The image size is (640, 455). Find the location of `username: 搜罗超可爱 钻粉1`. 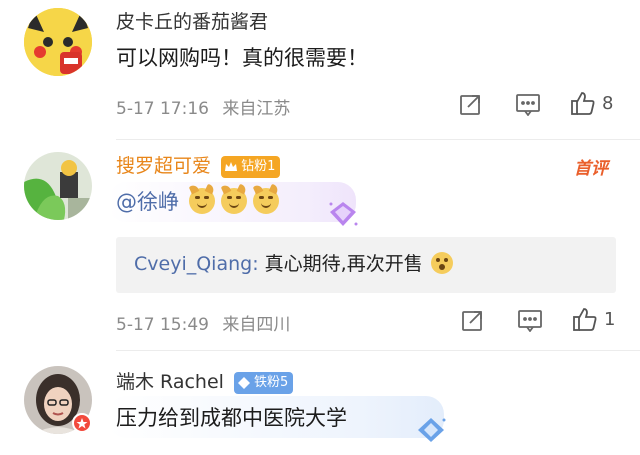

username: 搜罗超可爱 钻粉1 is located at coordinates (198, 166).